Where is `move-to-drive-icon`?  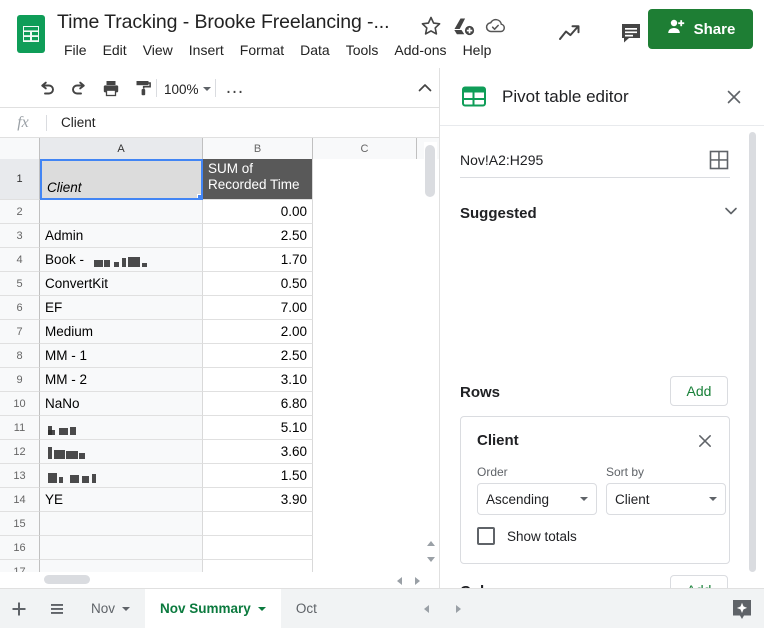 move-to-drive-icon is located at coordinates (463, 26).